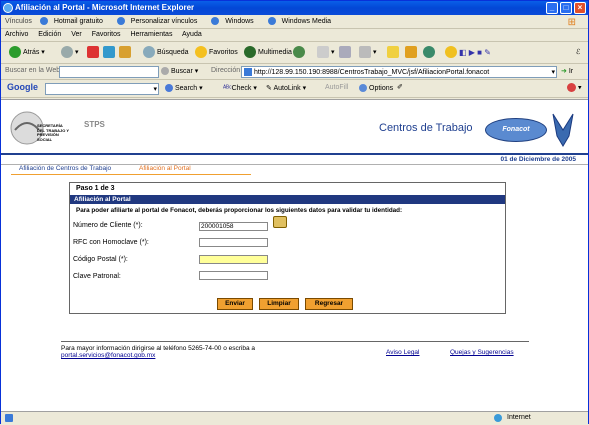 This screenshot has height=425, width=589. What do you see at coordinates (403, 352) in the screenshot?
I see `legal-notice-link: Aviso Legal` at bounding box center [403, 352].